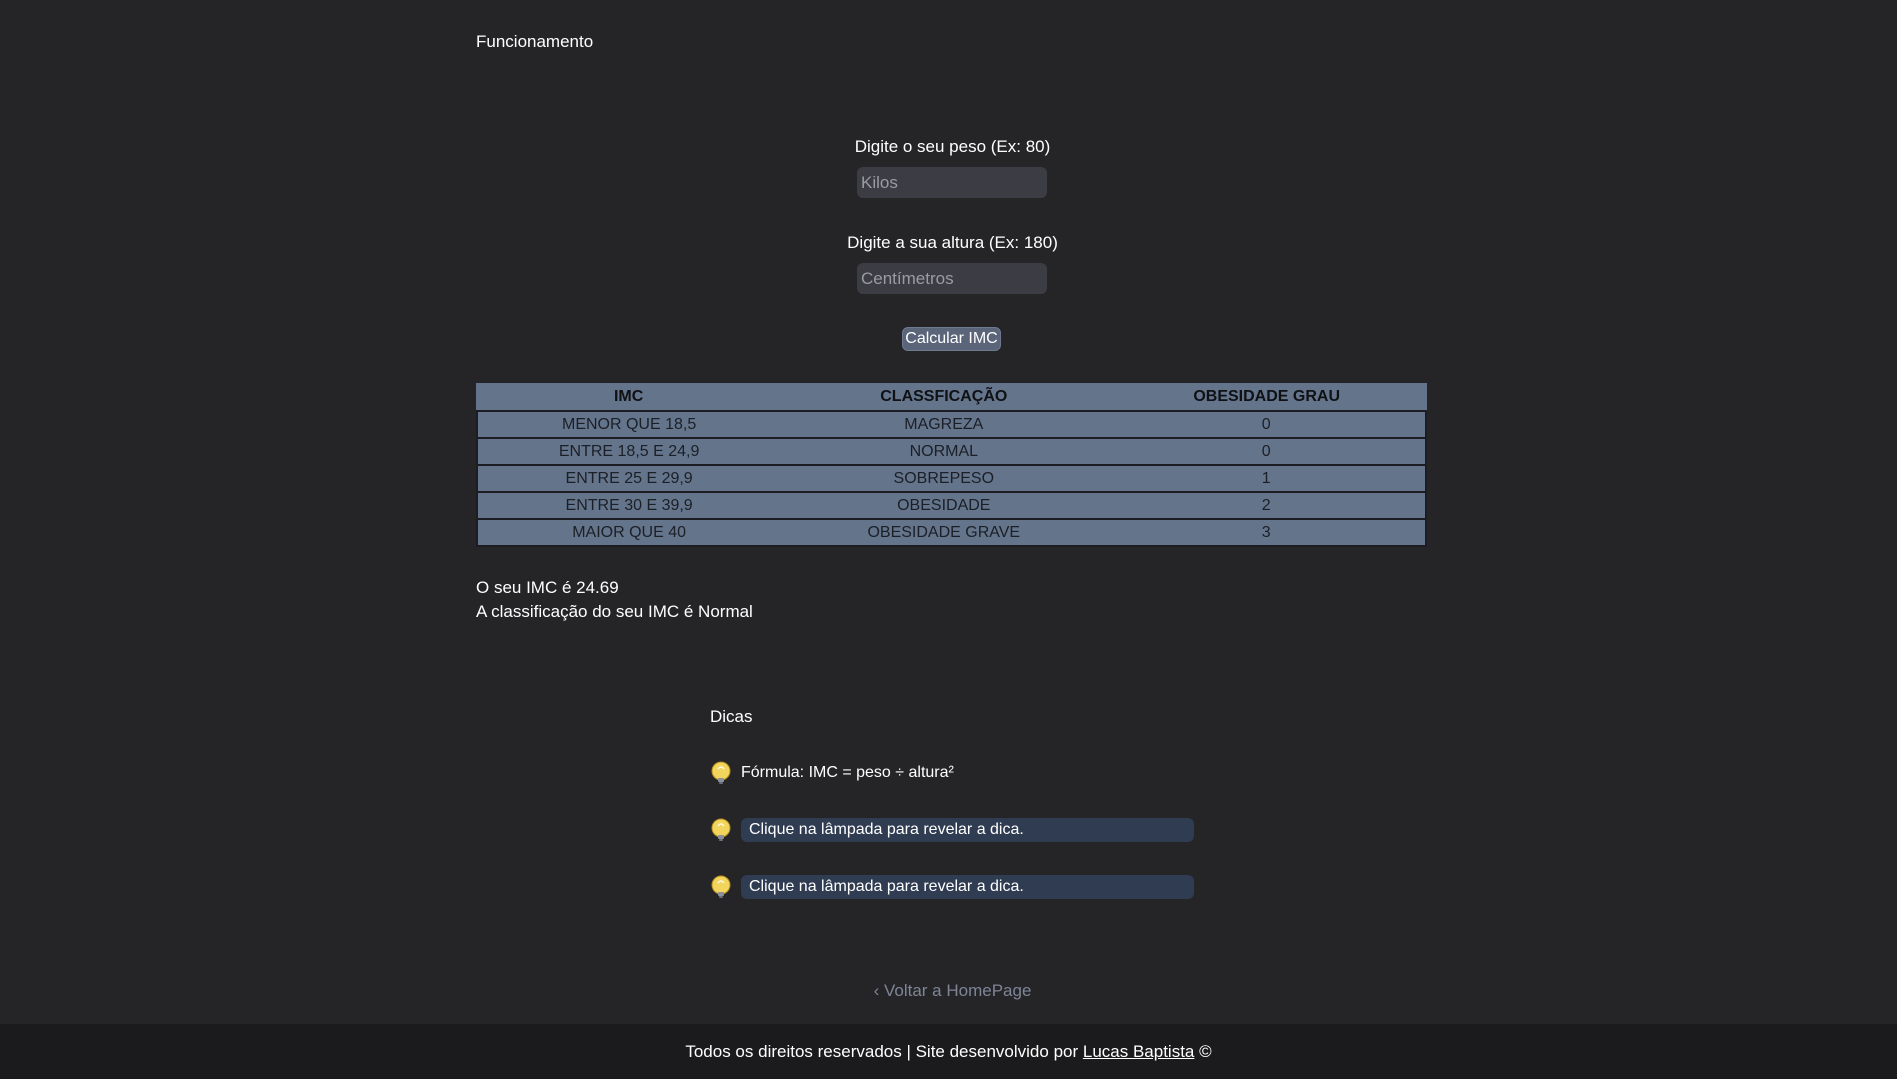 Image resolution: width=1897 pixels, height=1079 pixels. What do you see at coordinates (952, 278) in the screenshot?
I see `height-input` at bounding box center [952, 278].